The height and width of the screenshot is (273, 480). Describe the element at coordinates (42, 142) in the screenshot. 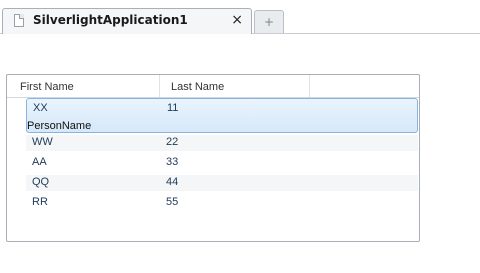

I see `cell-first-name: WW` at that location.